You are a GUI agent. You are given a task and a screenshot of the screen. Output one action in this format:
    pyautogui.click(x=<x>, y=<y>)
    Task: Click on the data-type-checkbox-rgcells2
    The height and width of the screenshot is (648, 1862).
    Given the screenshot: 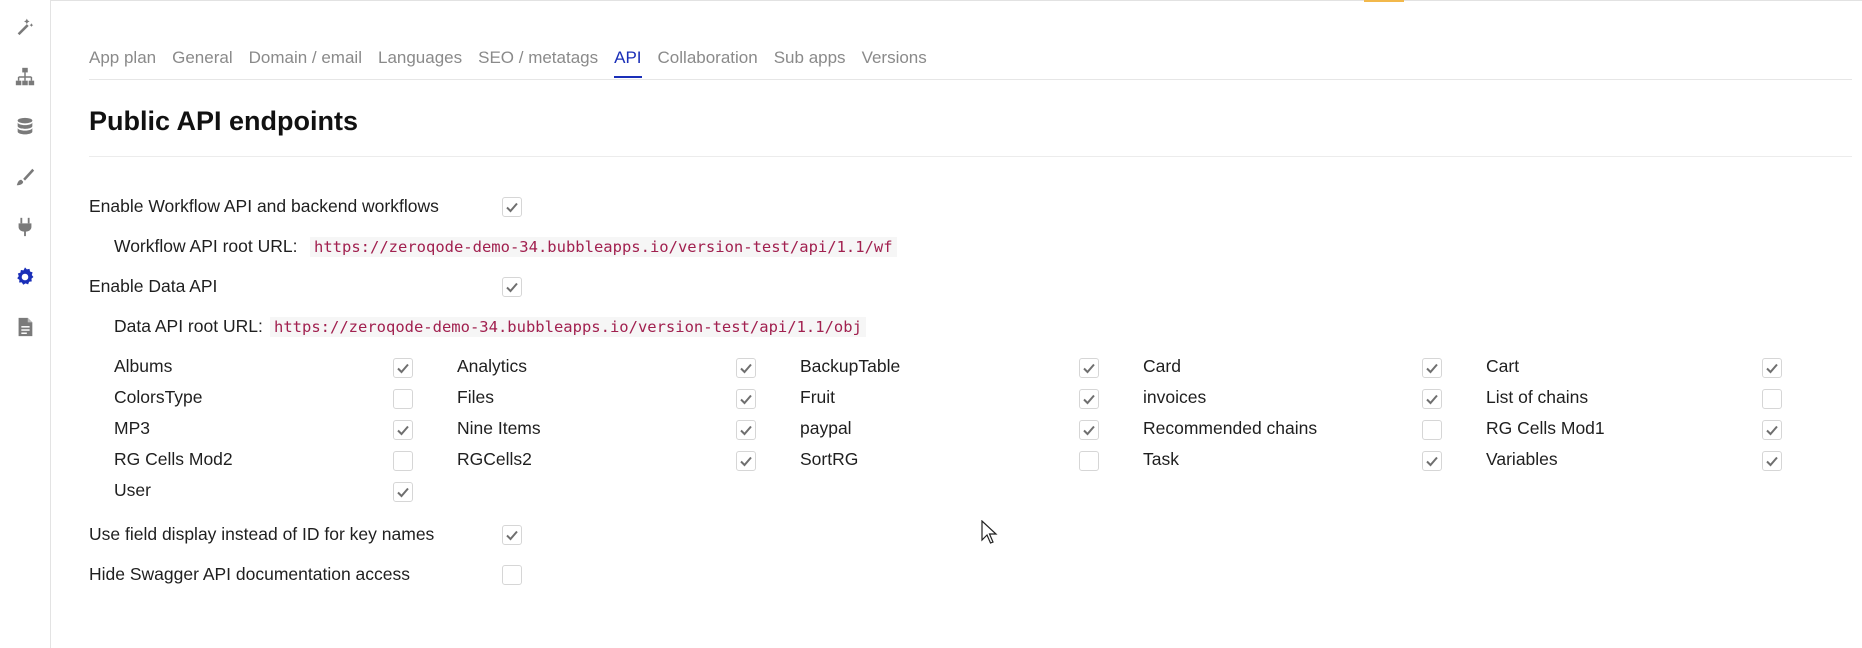 What is the action you would take?
    pyautogui.click(x=746, y=461)
    